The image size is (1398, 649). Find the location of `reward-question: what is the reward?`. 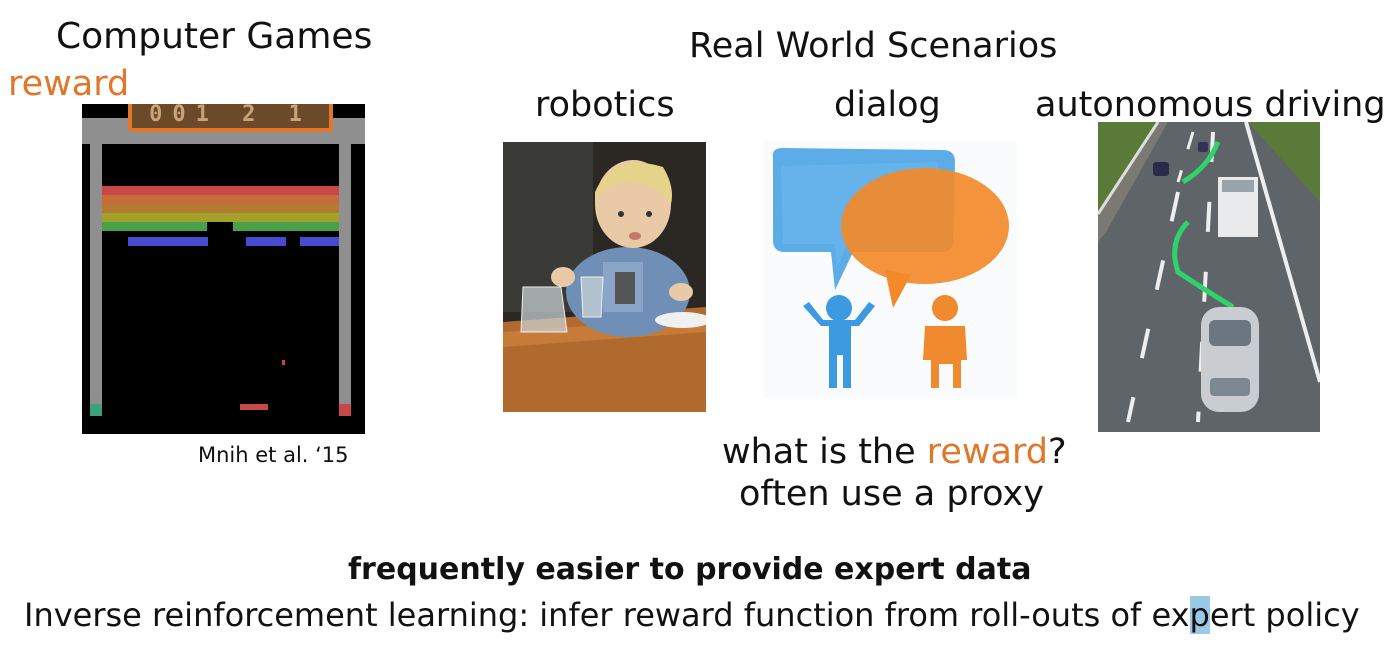

reward-question: what is the reward? is located at coordinates (894, 452).